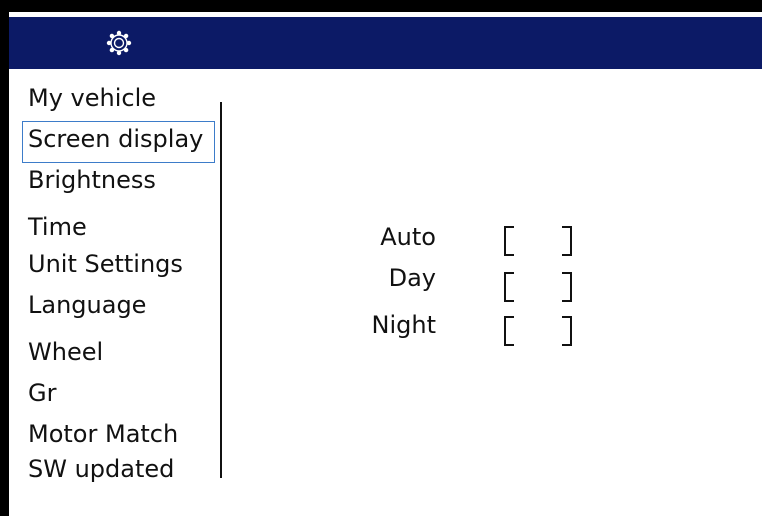 This screenshot has width=762, height=516. I want to click on option-label-auto: Auto, so click(408, 237).